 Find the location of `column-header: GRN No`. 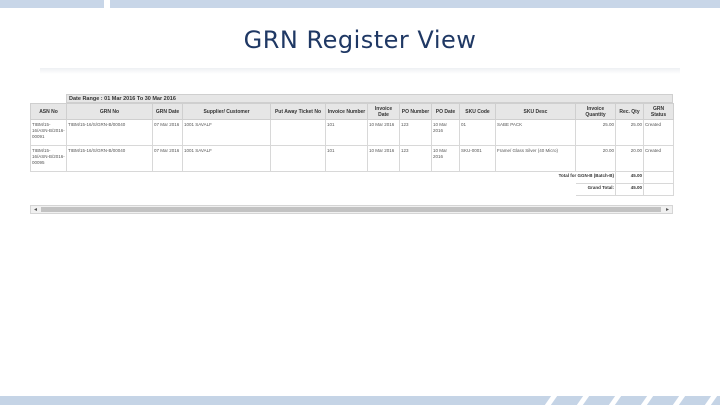

column-header: GRN No is located at coordinates (109, 111).